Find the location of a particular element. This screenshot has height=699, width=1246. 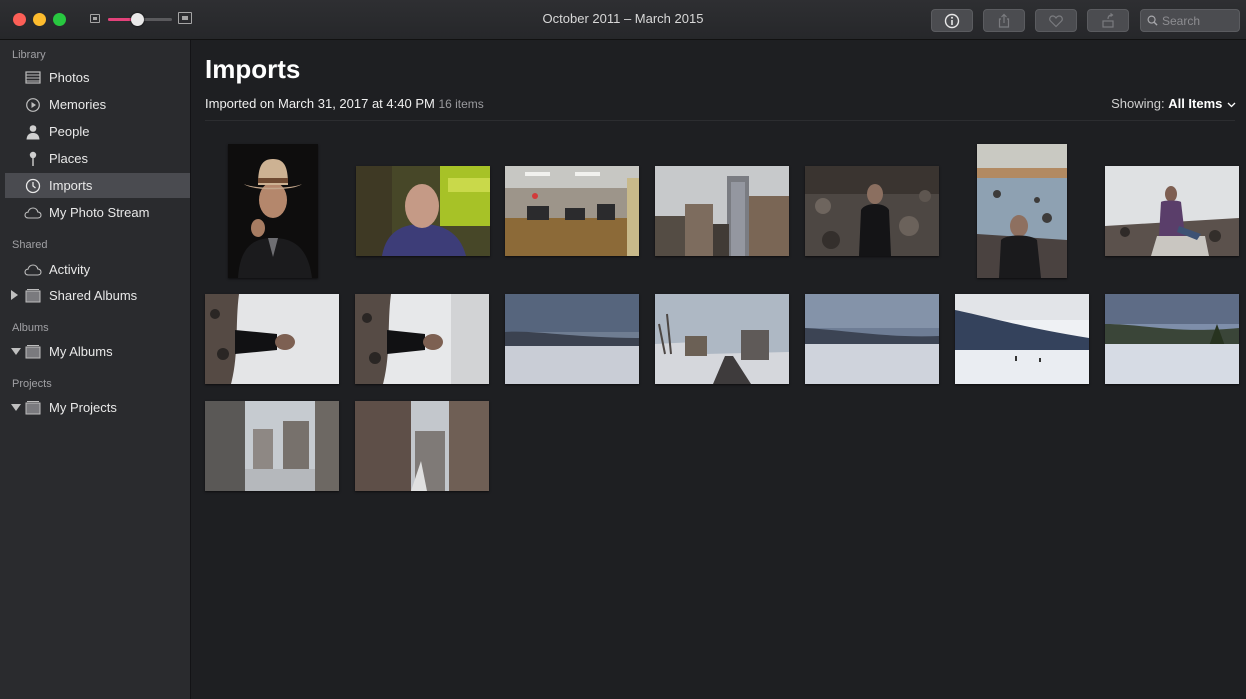

sidebar-item-photos: Photos is located at coordinates (97, 77).